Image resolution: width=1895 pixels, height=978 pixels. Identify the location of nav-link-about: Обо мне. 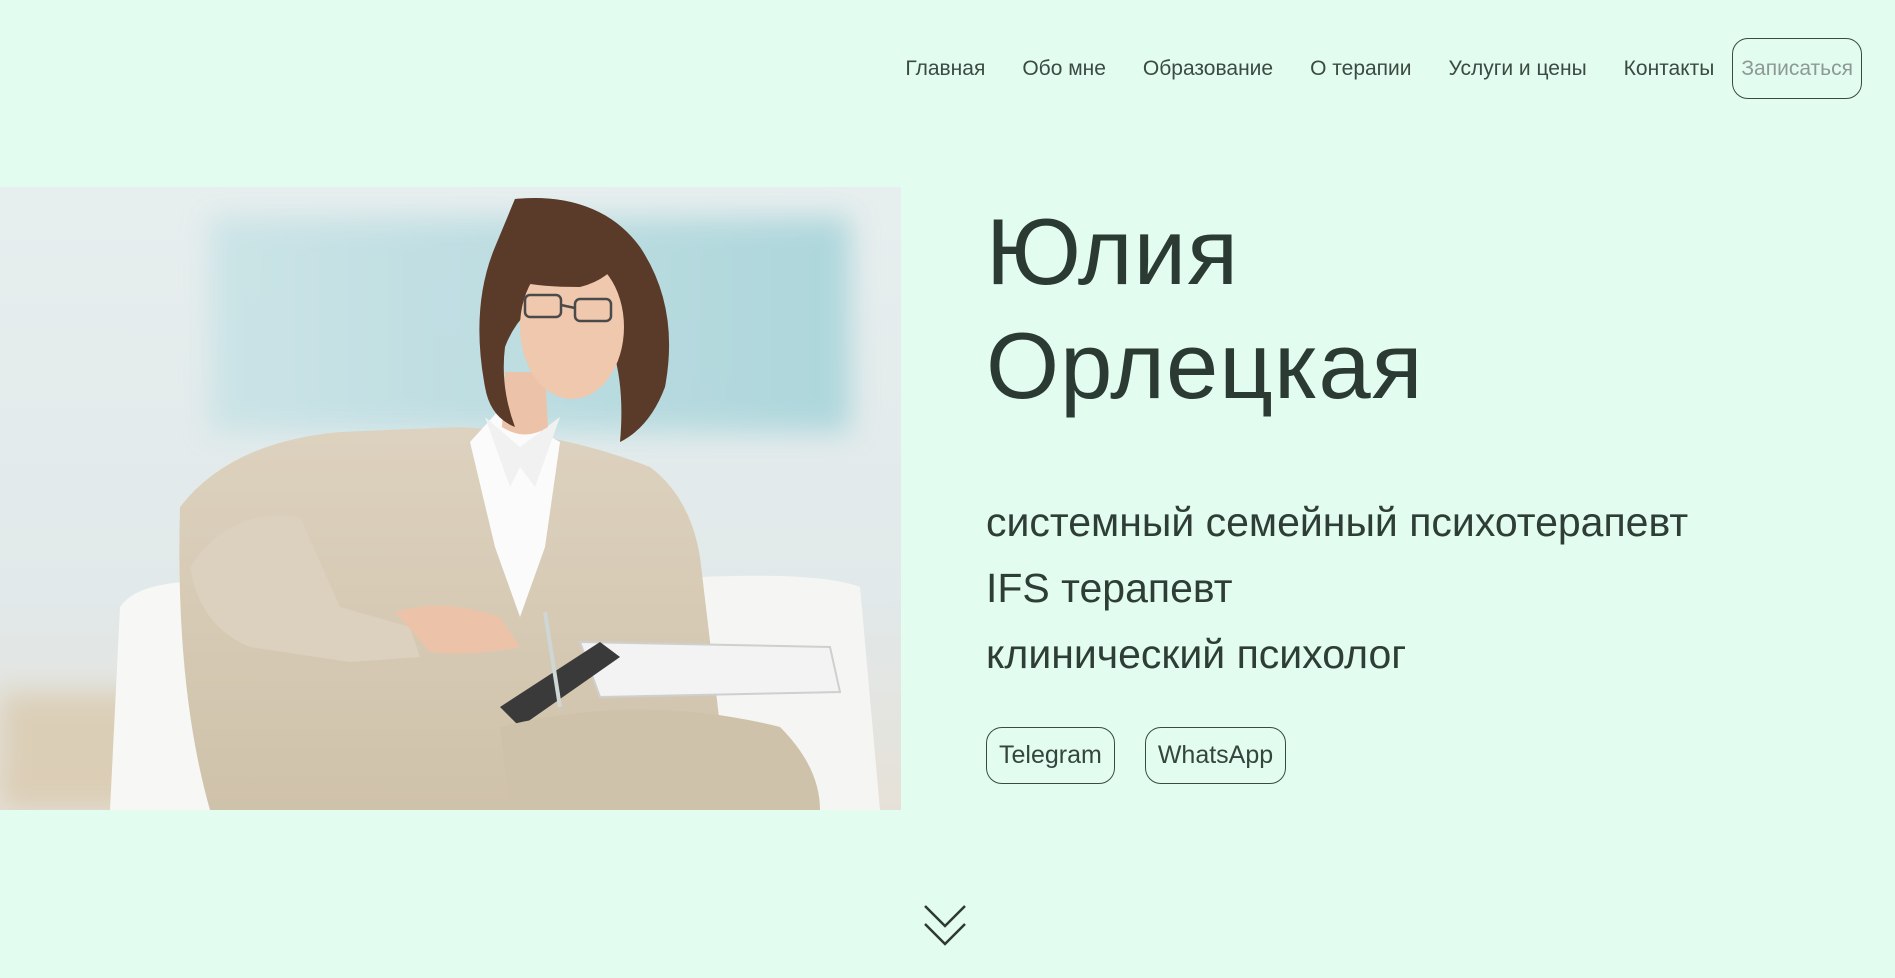
(1064, 69).